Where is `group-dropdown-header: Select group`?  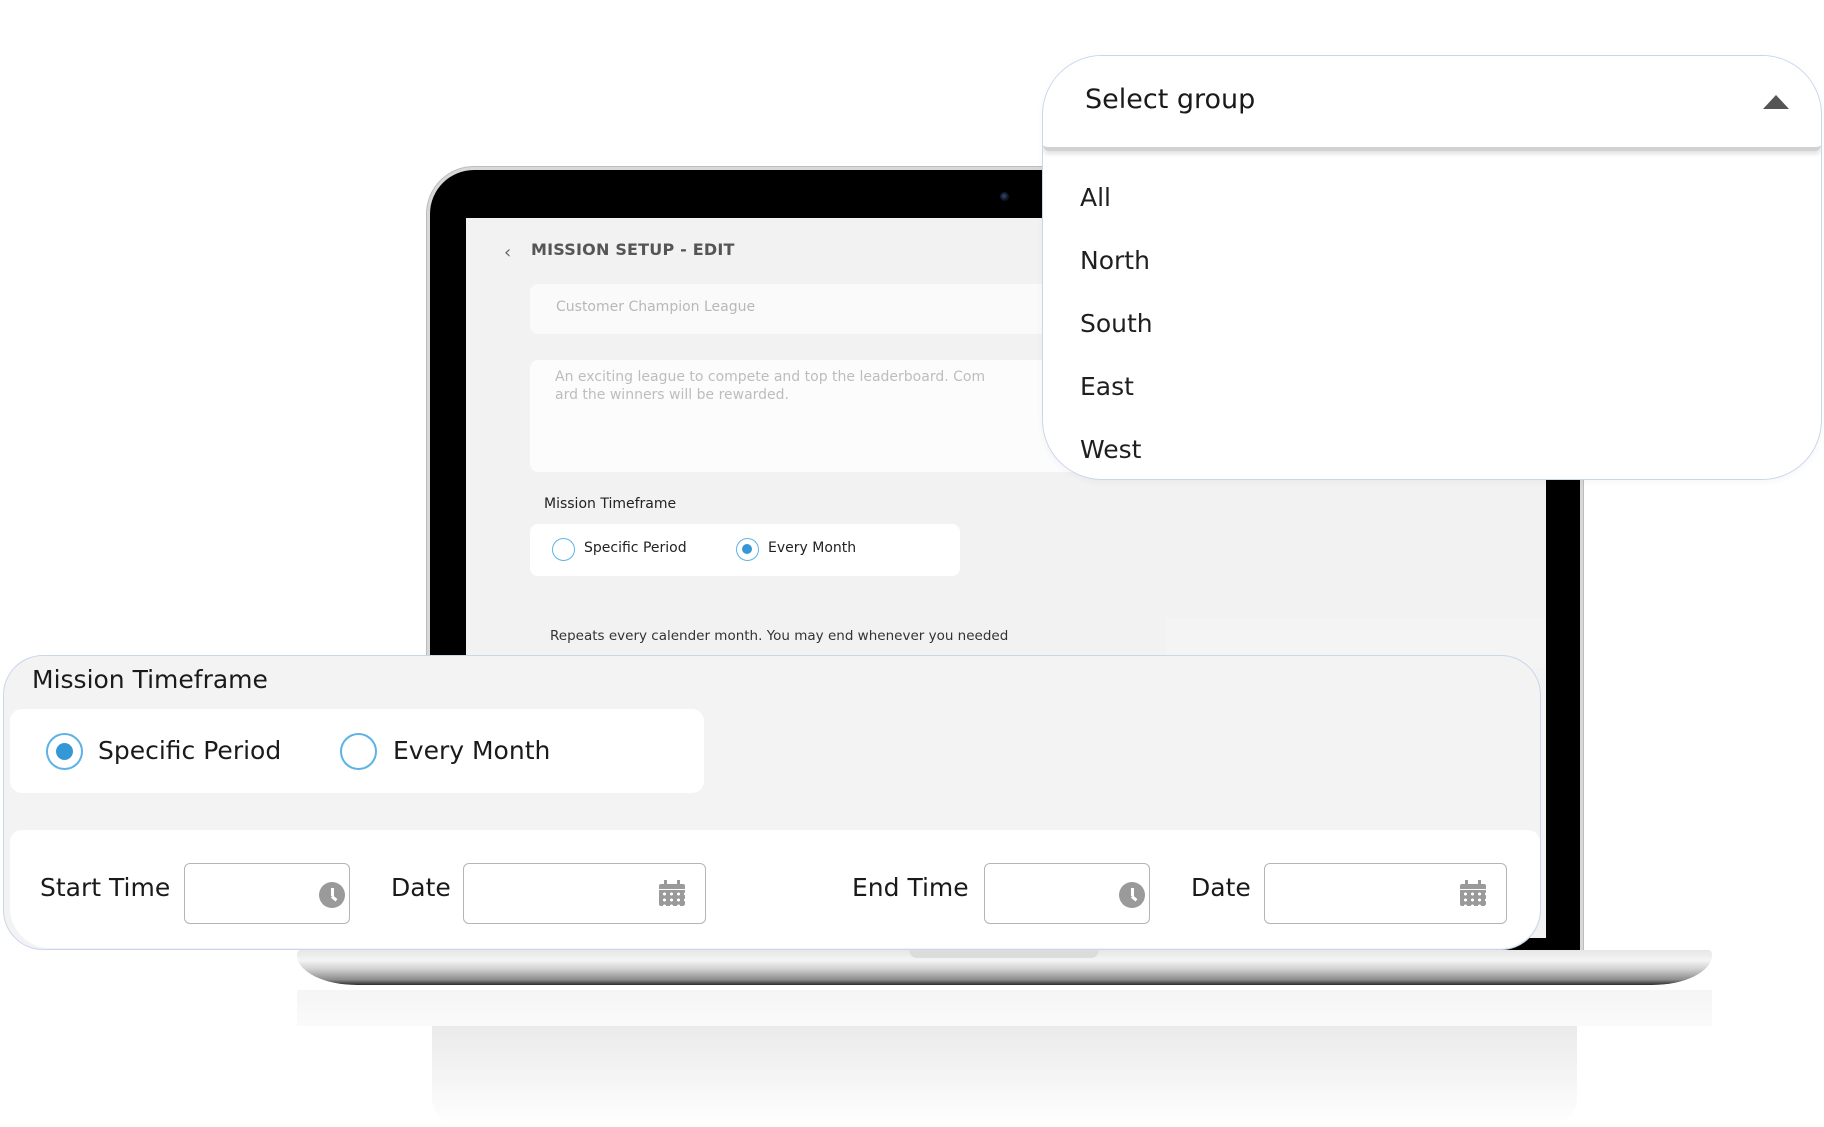 group-dropdown-header: Select group is located at coordinates (1432, 103).